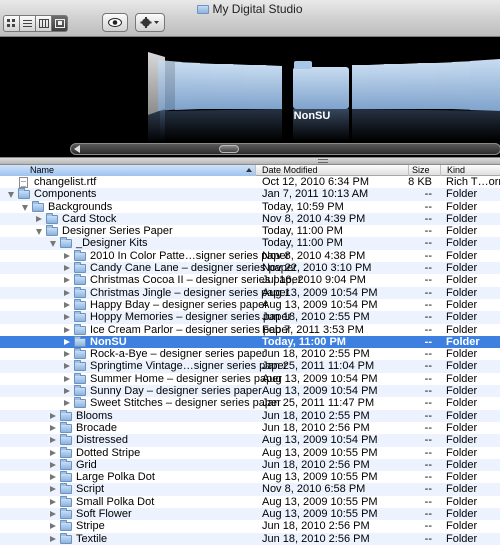 The image size is (500, 557). Describe the element at coordinates (470, 170) in the screenshot. I see `column-header-kind: Kind` at that location.